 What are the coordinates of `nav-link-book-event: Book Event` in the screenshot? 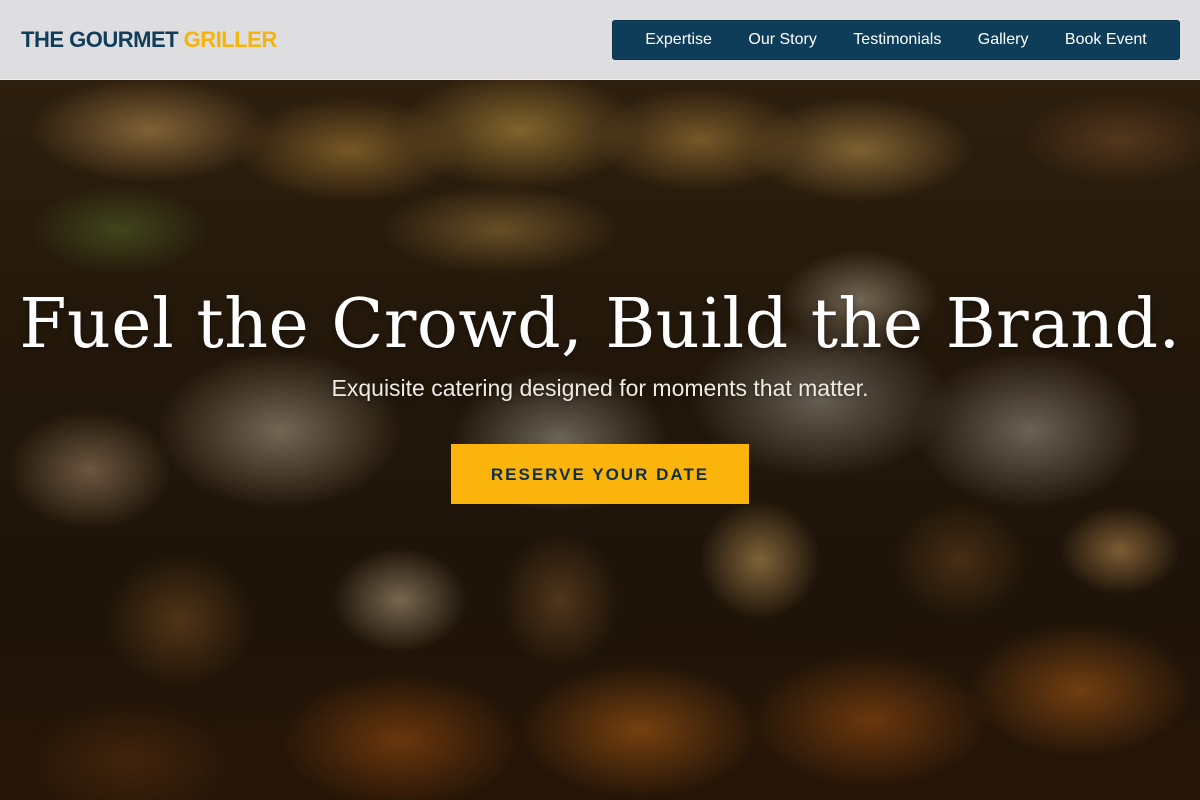 It's located at (1106, 40).